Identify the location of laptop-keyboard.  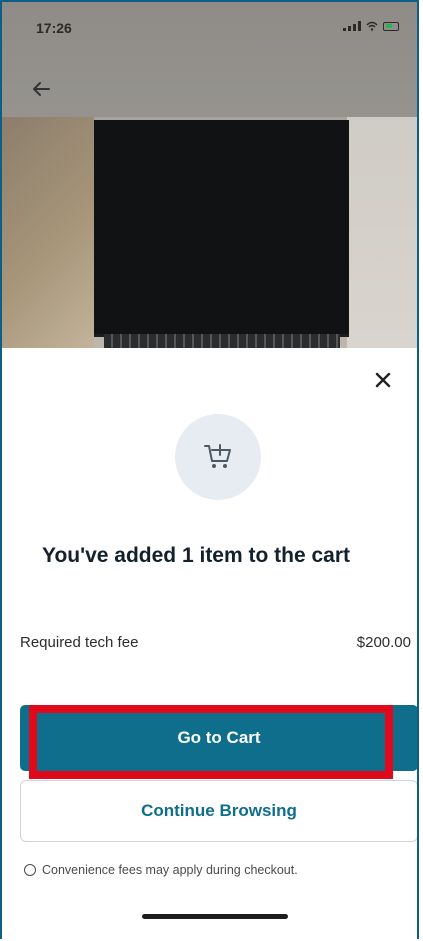
(222, 341).